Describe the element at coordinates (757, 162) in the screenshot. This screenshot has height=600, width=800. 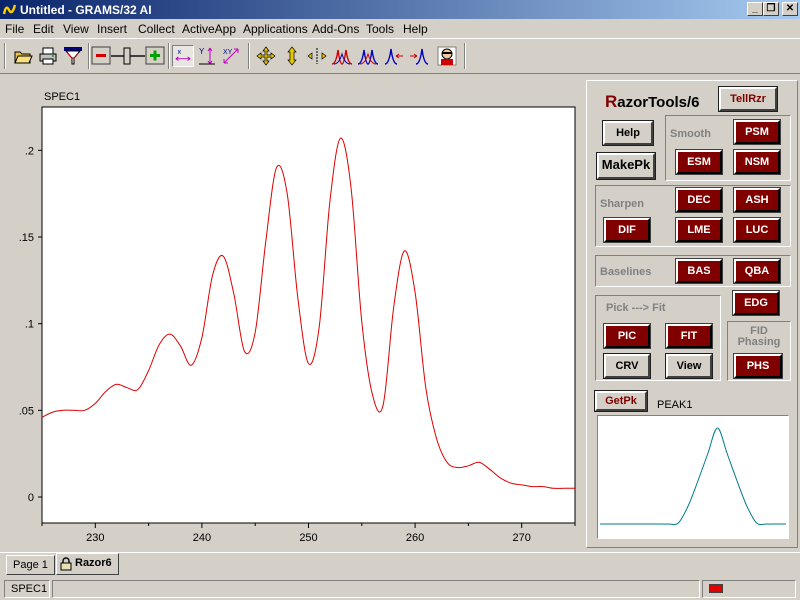
I see `nsm-button: NSM` at that location.